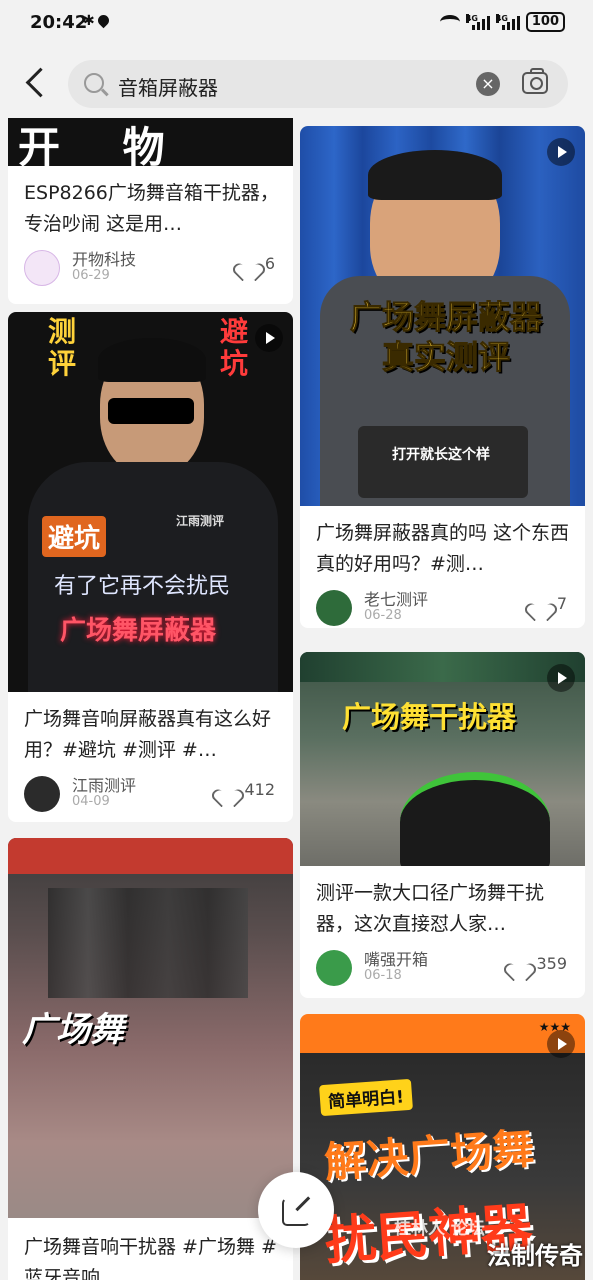 This screenshot has height=1280, width=593. I want to click on signal-icon: 4G, so click(477, 22).